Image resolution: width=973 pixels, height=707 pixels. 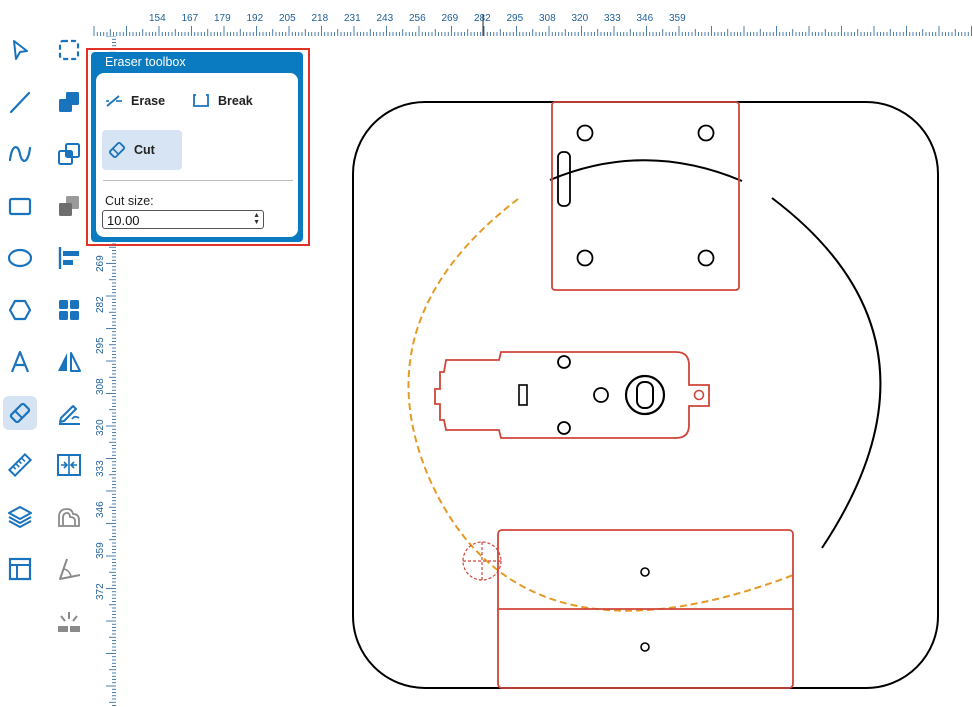 What do you see at coordinates (612, 18) in the screenshot?
I see `ruler-top-label: 333` at bounding box center [612, 18].